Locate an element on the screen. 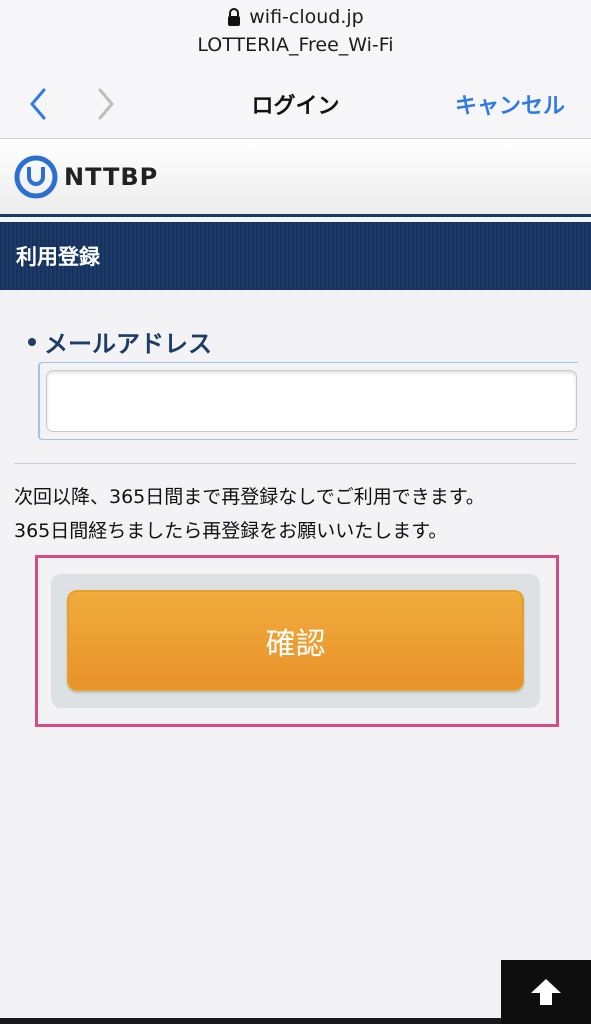 Image resolution: width=591 pixels, height=1024 pixels. section-title: 利用登録 is located at coordinates (58, 257).